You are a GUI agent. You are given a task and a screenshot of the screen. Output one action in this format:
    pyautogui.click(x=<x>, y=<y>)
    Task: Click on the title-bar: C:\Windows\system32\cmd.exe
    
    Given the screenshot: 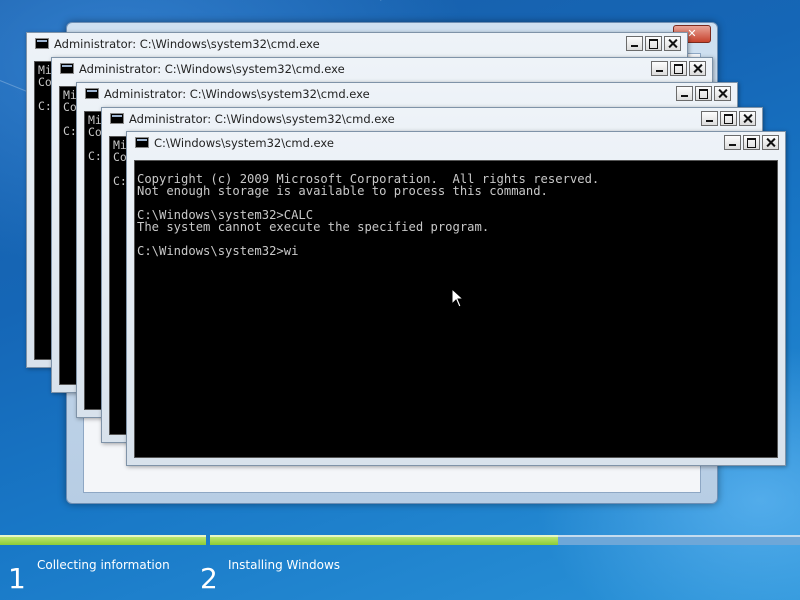 What is the action you would take?
    pyautogui.click(x=456, y=143)
    